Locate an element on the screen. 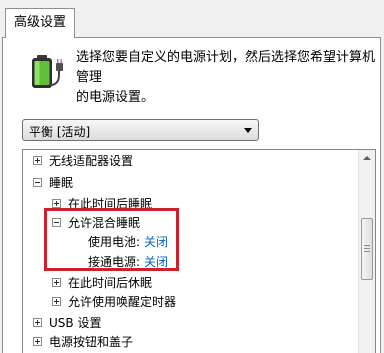 Image resolution: width=384 pixels, height=353 pixels. tree-item-wake-timers: 允许使用唤醒定时器 is located at coordinates (114, 302).